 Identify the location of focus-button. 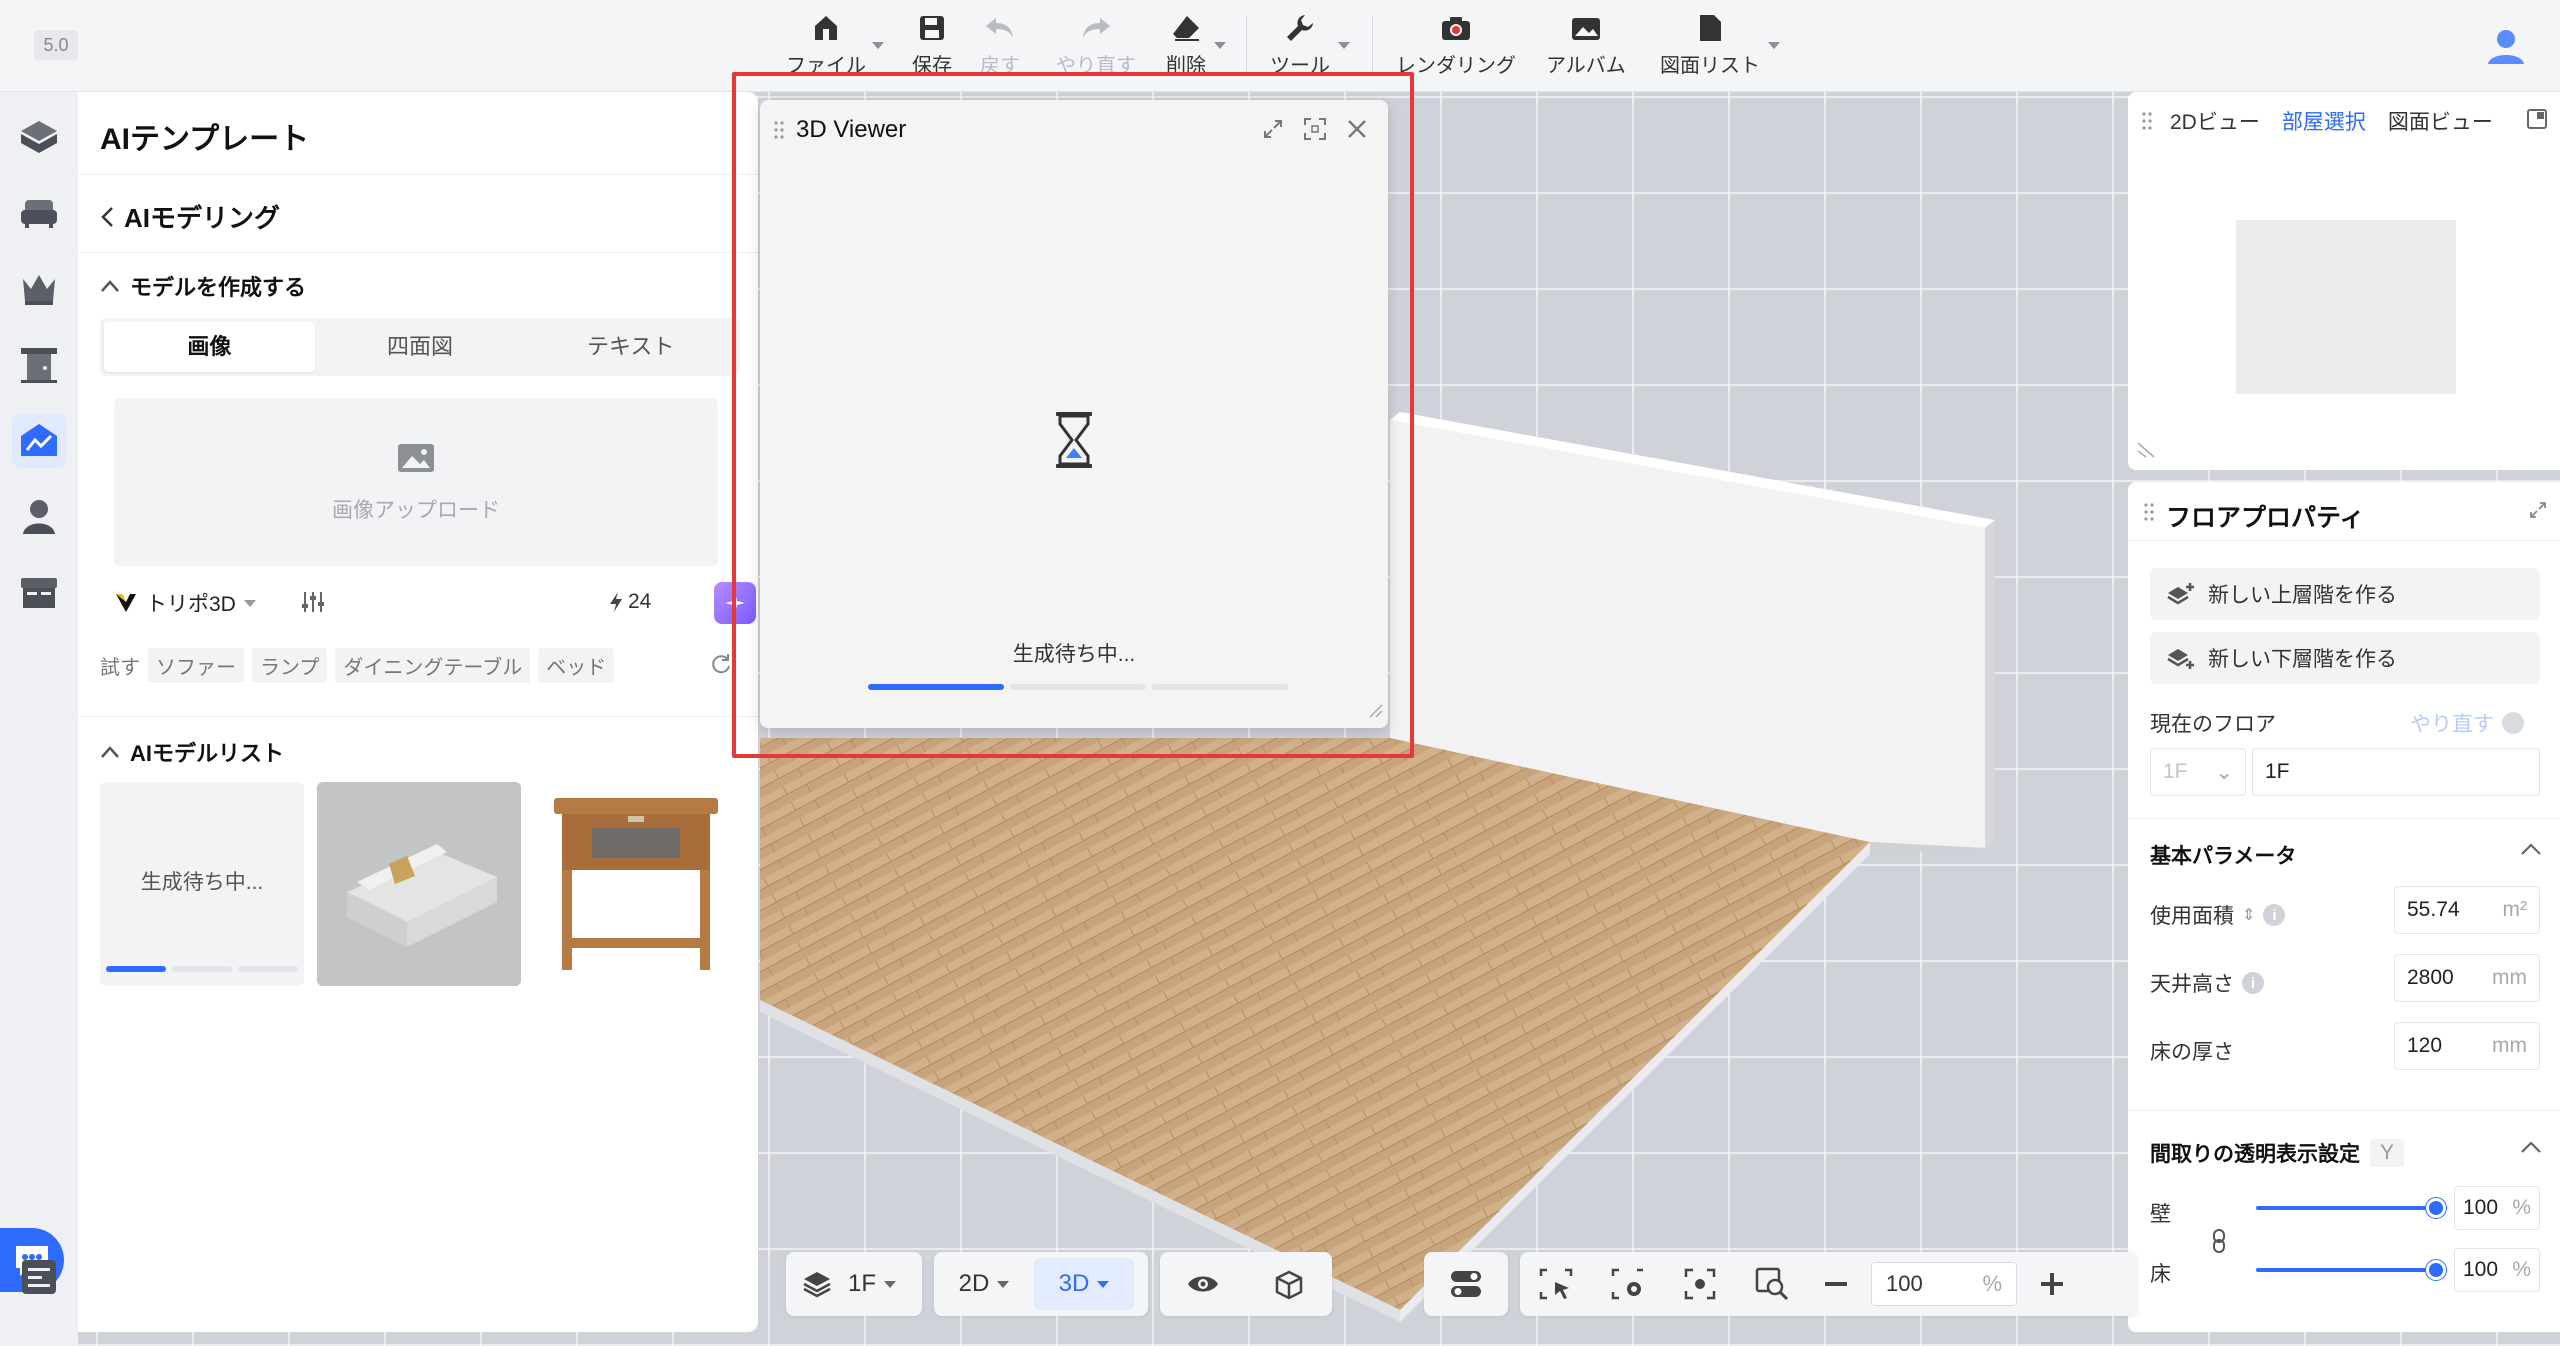
(1700, 1284).